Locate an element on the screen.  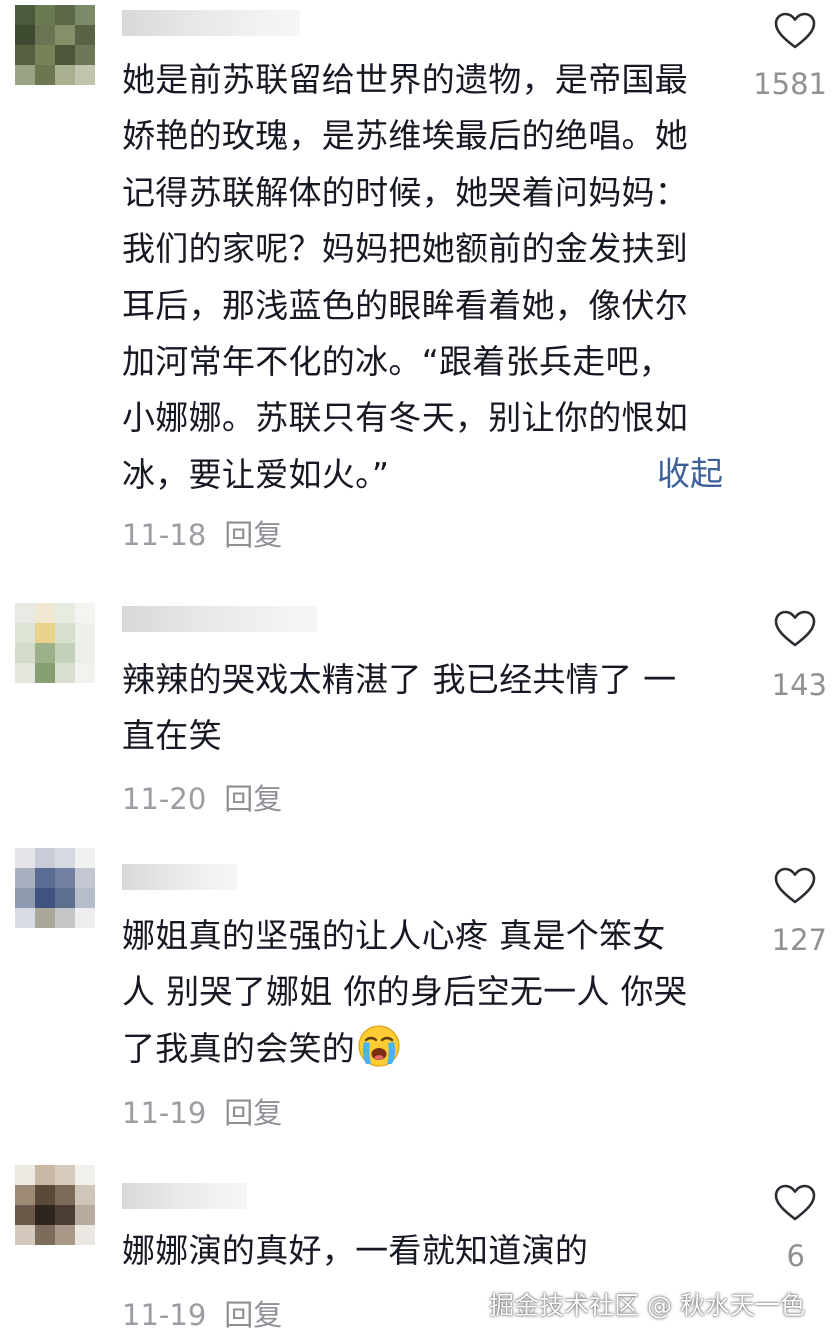
comment-meta: 11-18 回复 is located at coordinates (202, 532).